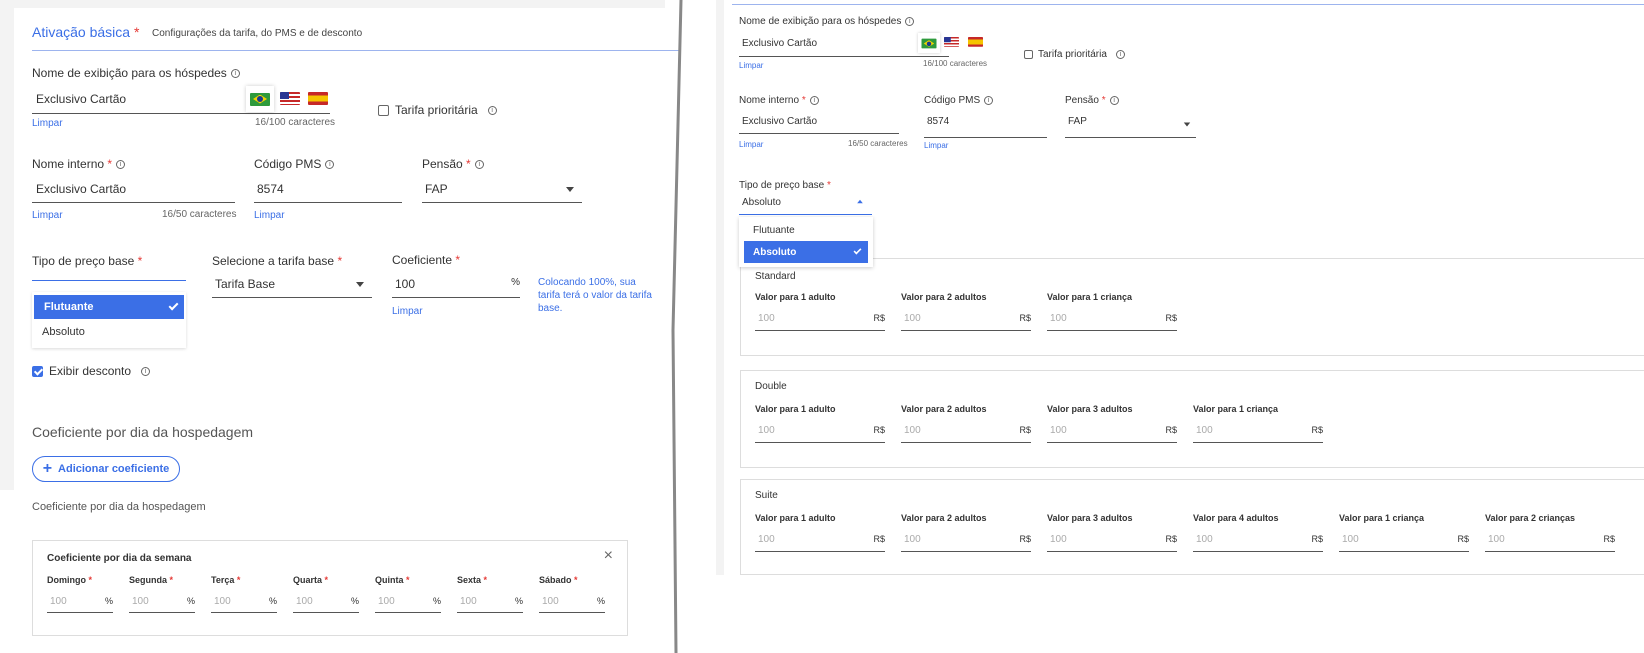  I want to click on lang-pt-button, so click(260, 99).